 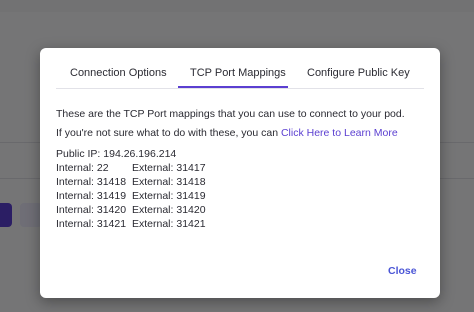 I want to click on public-ip: Public IP: 194.26.196.214, so click(x=116, y=154).